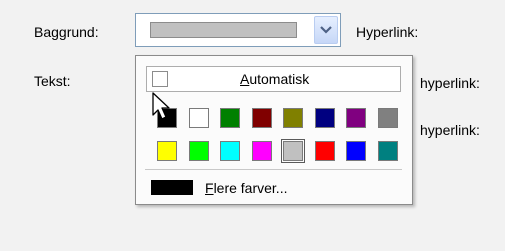  What do you see at coordinates (161, 106) in the screenshot?
I see `mouse-pointer-icon` at bounding box center [161, 106].